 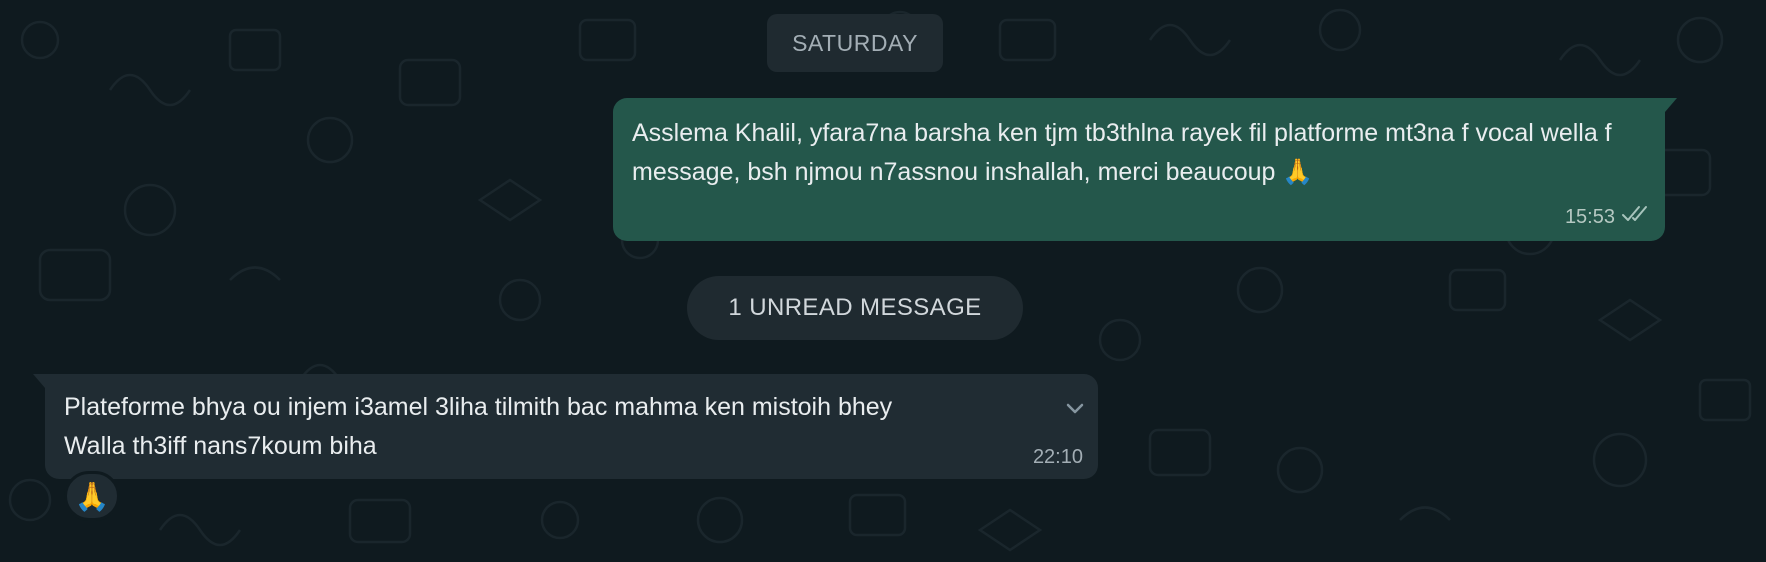 I want to click on reaction-emoji: 🙏, so click(x=92, y=496).